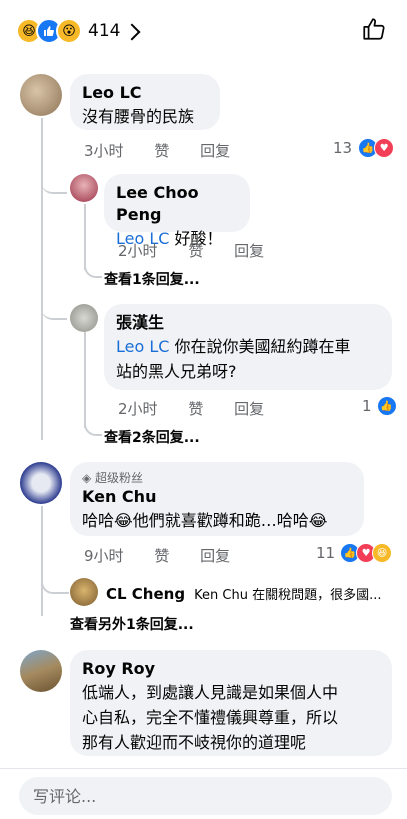 Image resolution: width=407 pixels, height=819 pixels. I want to click on love-icon: ♥, so click(384, 148).